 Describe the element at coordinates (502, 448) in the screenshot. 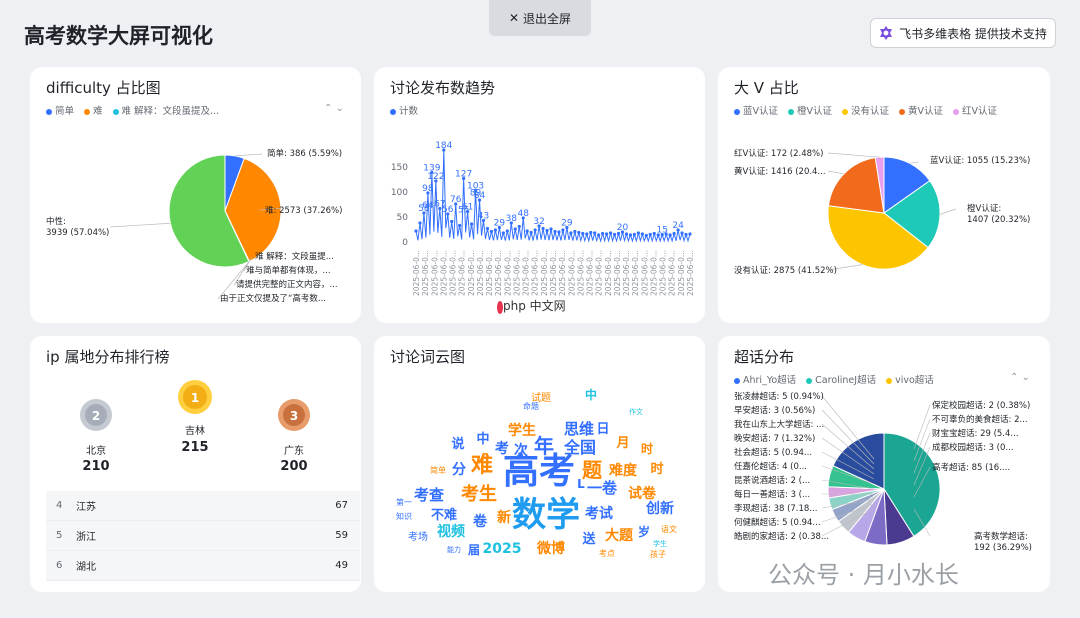

I see `wordcloud-word: 考` at that location.